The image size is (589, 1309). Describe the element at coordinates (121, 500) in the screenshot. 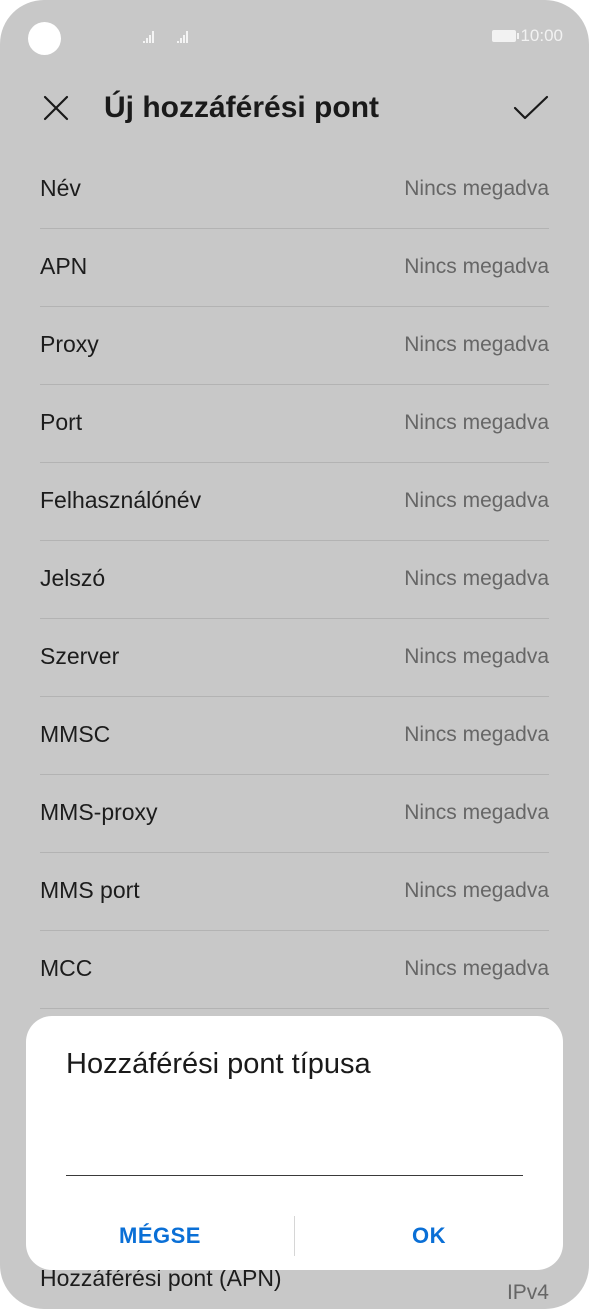

I see `setting-label: Felhasználónév` at that location.